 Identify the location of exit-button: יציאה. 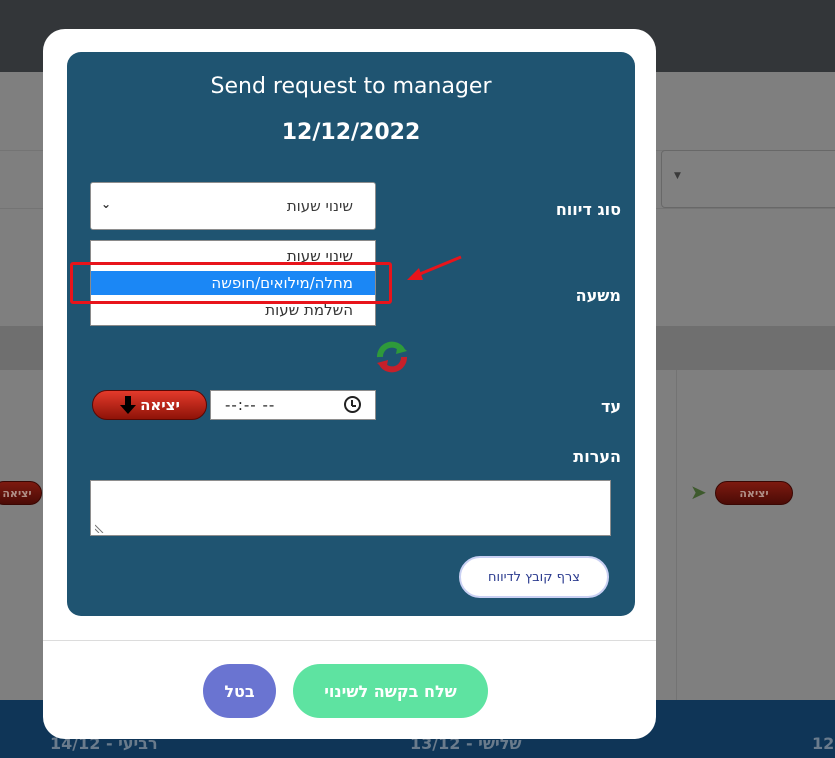
(149, 405).